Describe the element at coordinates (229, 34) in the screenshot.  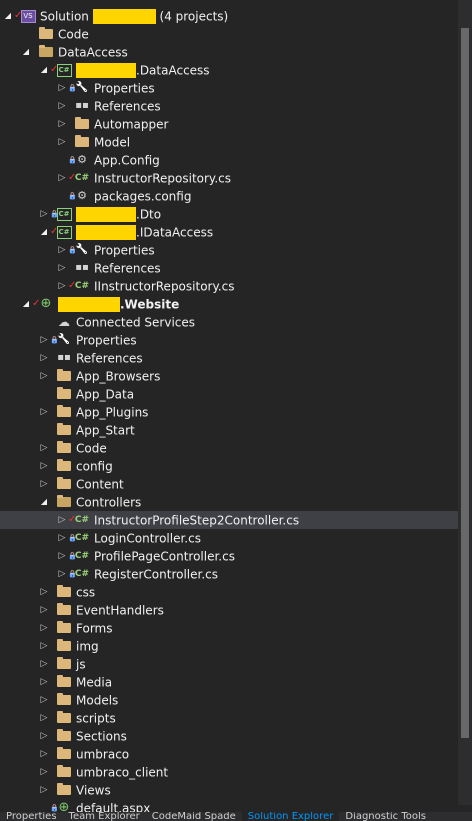
I see `tree-item: Code` at that location.